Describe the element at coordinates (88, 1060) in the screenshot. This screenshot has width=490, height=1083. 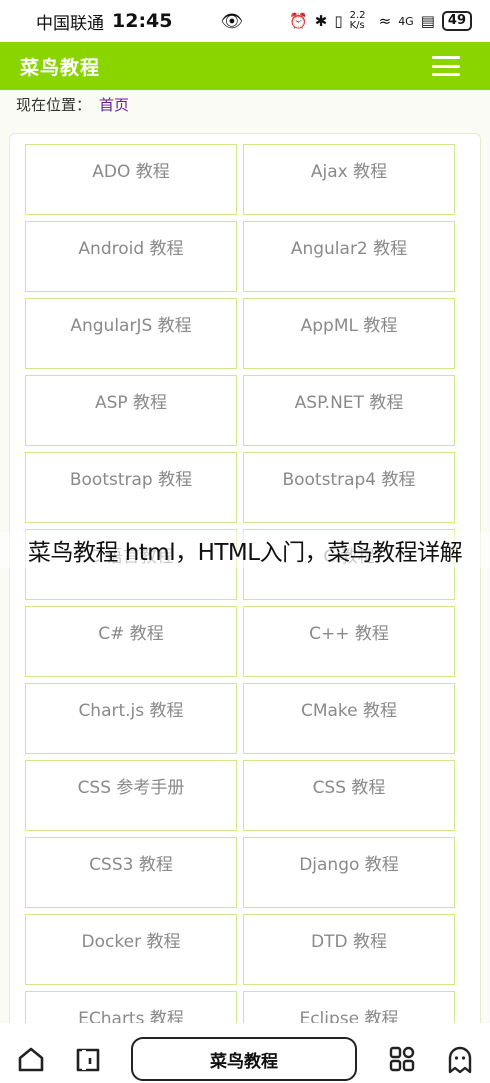
I see `tabs-icon` at that location.